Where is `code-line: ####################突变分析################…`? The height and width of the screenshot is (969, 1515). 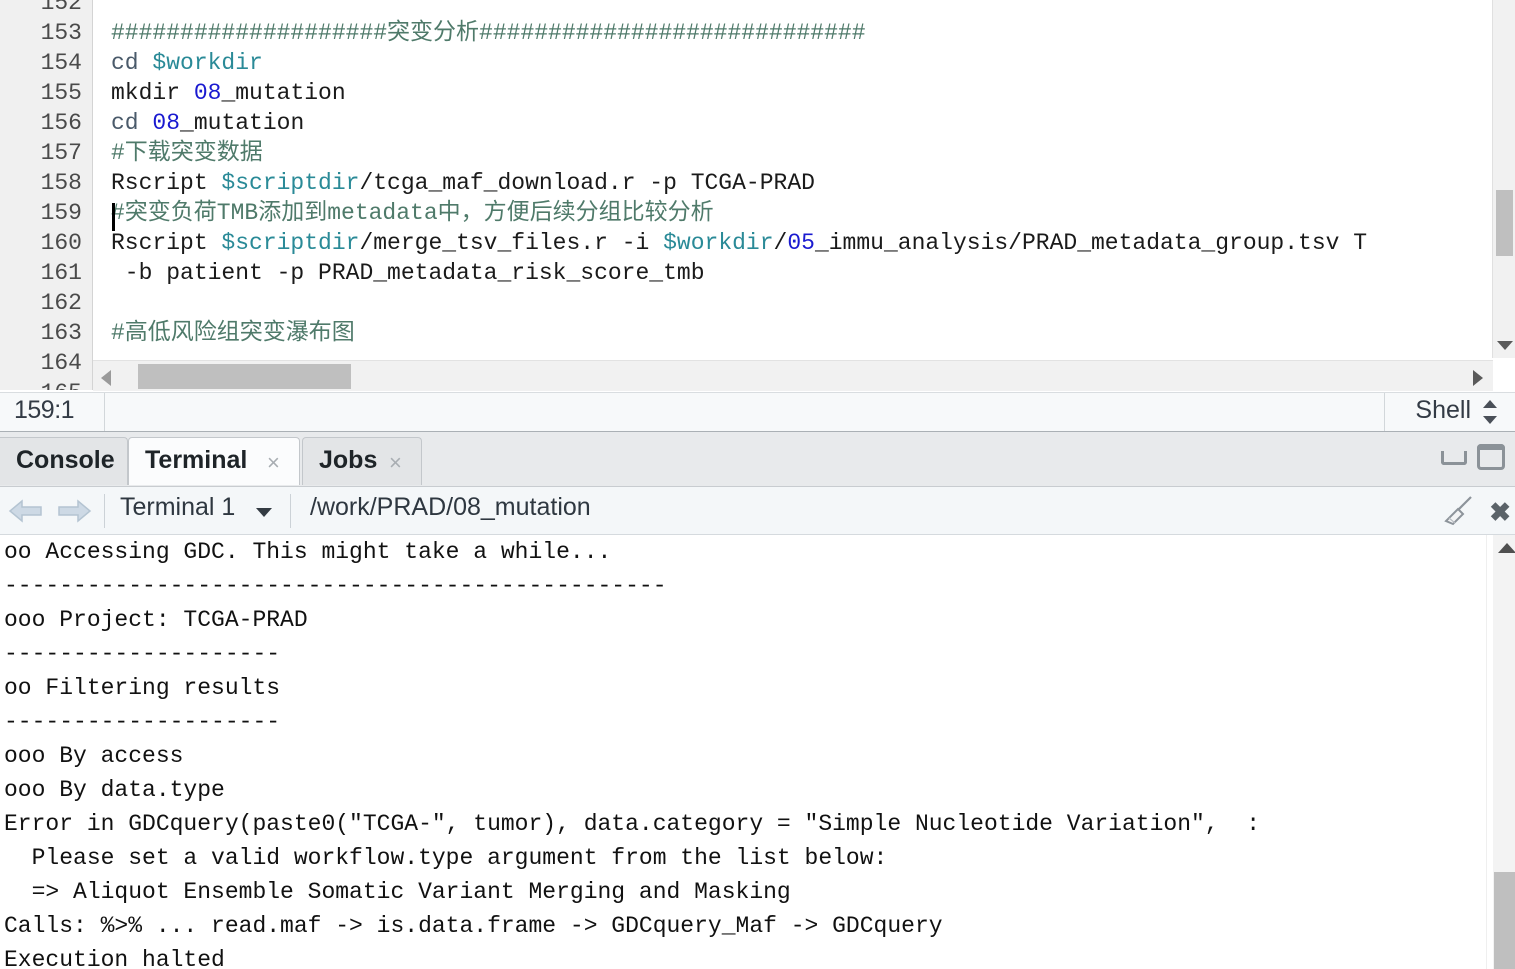 code-line: ####################突变分析################… is located at coordinates (488, 33).